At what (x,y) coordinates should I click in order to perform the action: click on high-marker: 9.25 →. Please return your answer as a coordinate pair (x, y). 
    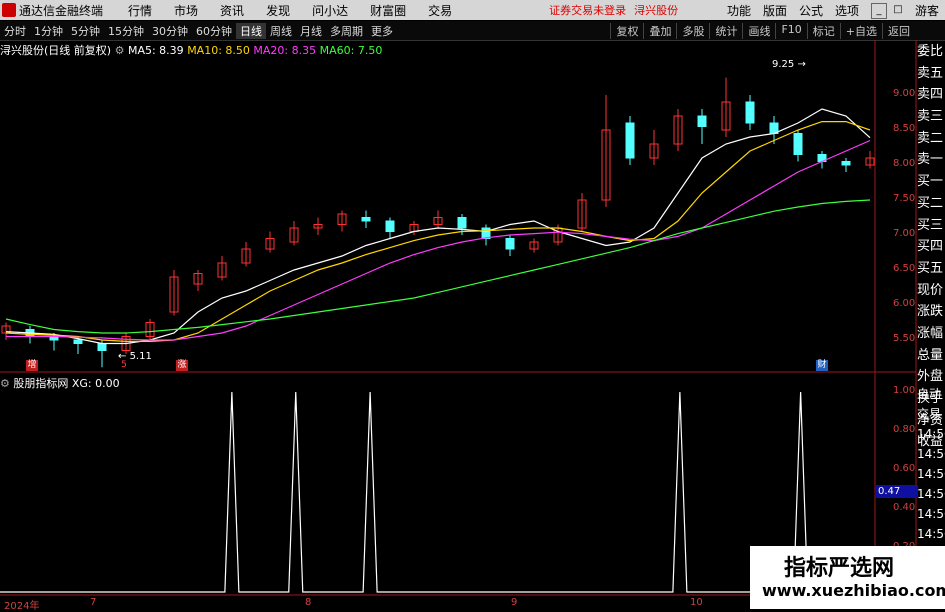
    Looking at the image, I should click on (789, 64).